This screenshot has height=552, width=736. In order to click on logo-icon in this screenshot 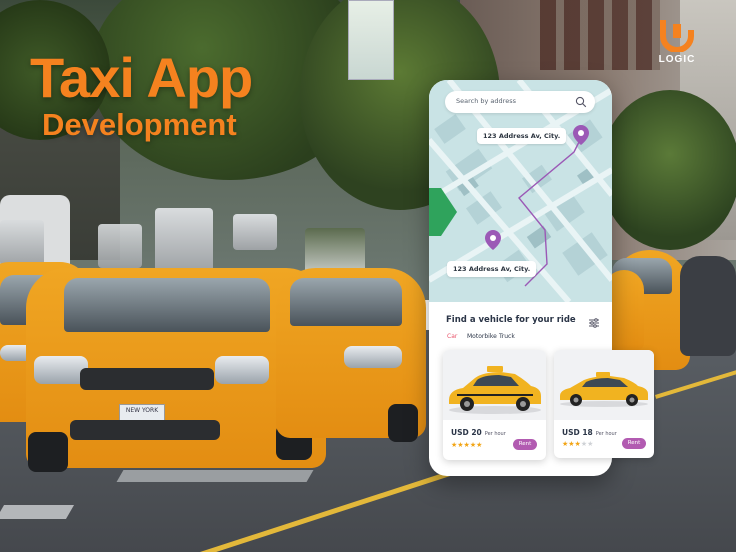, I will do `click(677, 34)`.